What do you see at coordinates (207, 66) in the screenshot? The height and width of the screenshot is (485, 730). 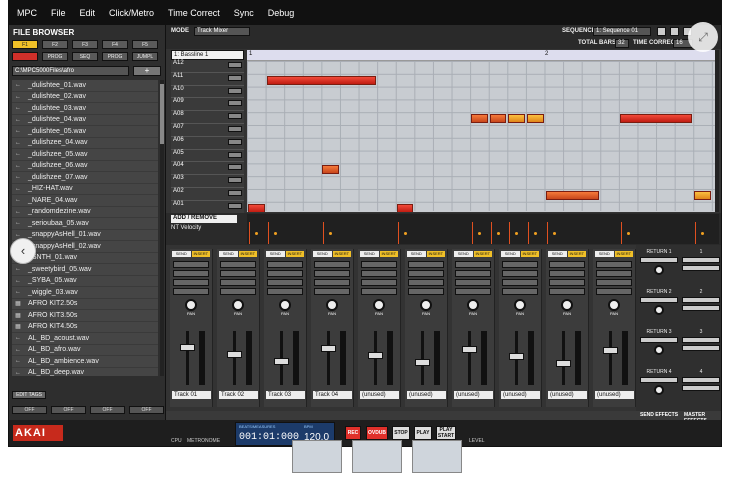 I see `track-row-a12: A12` at bounding box center [207, 66].